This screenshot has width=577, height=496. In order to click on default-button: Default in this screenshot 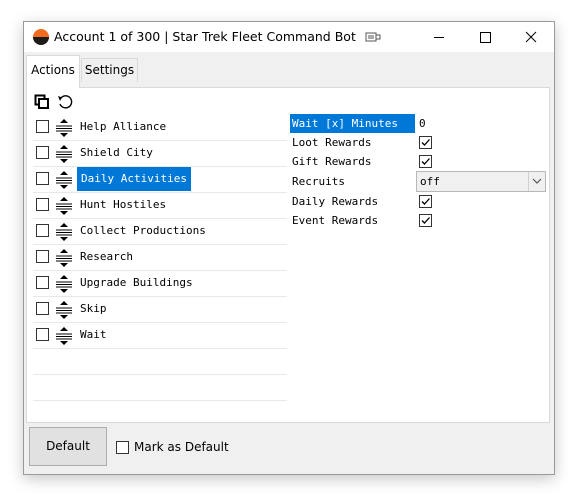, I will do `click(68, 446)`.